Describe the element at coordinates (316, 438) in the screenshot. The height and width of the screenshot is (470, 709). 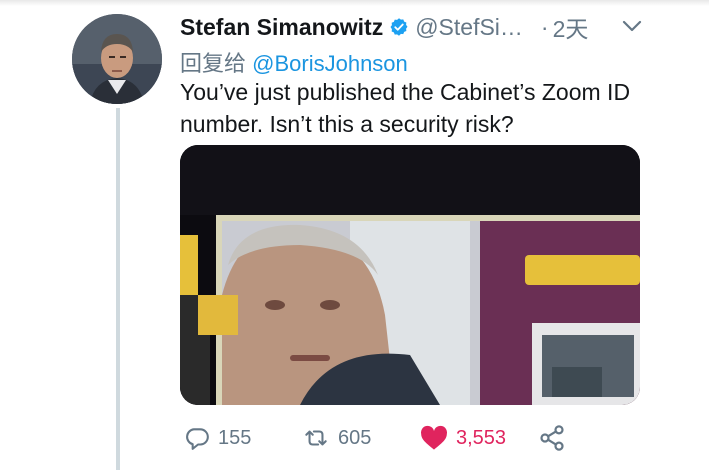
I see `retweet-icon` at that location.